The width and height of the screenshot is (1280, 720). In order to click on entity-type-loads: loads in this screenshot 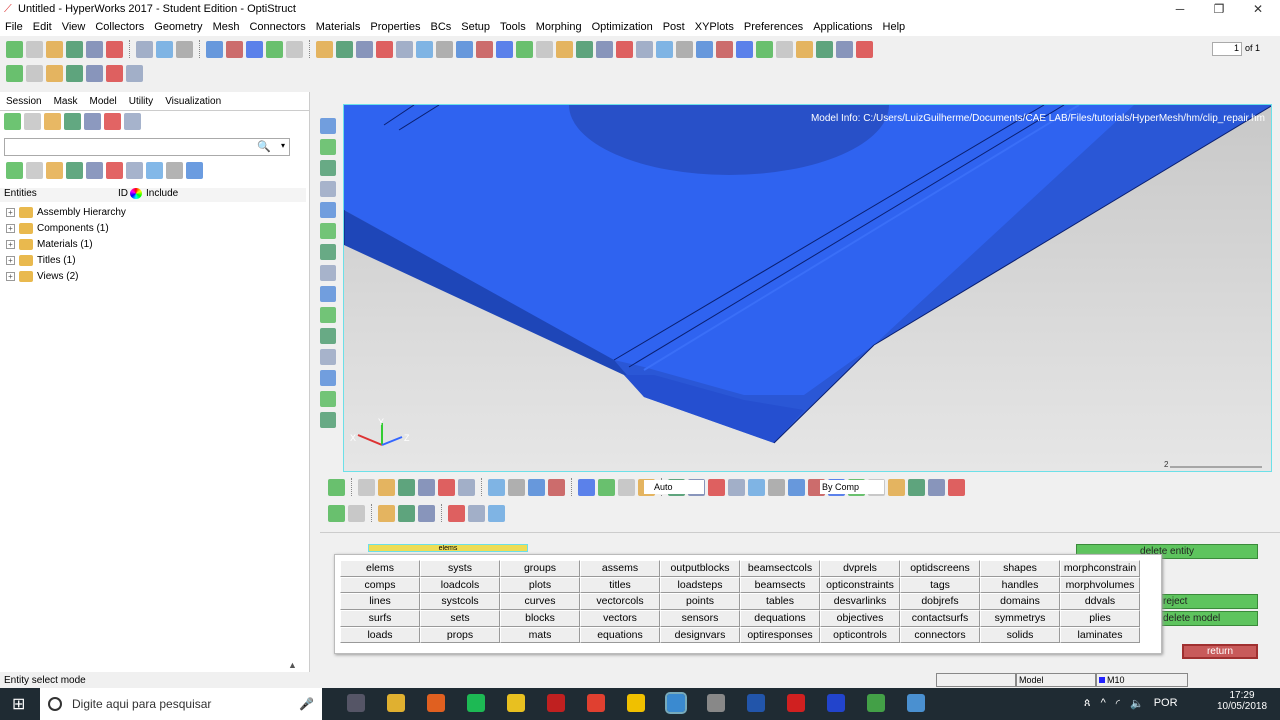, I will do `click(380, 635)`.